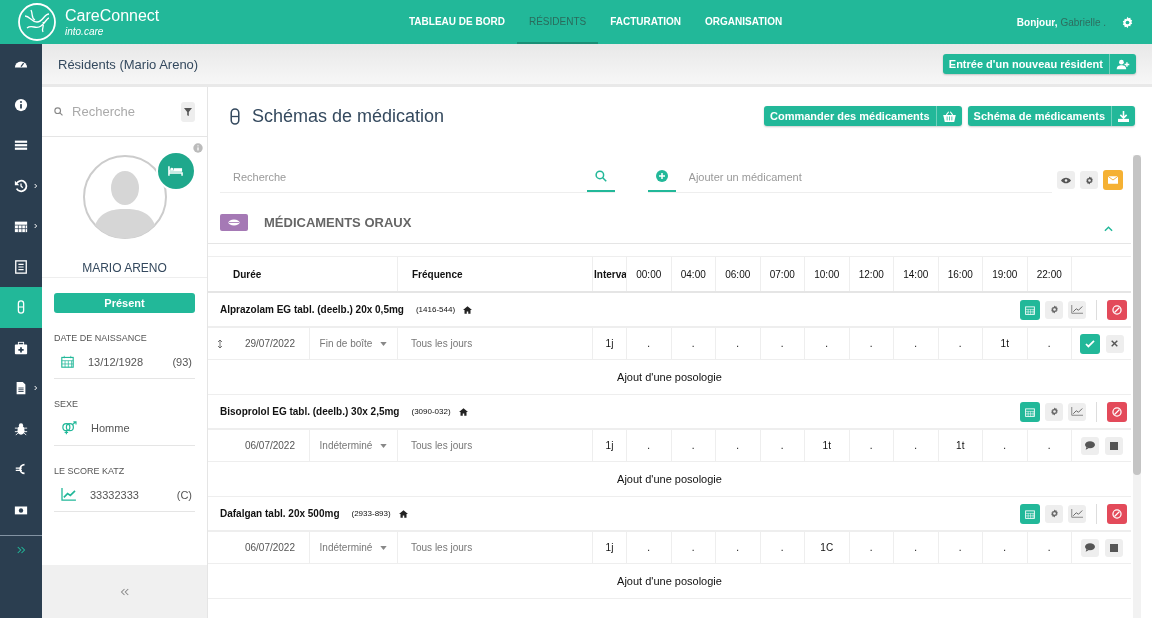 Image resolution: width=1152 pixels, height=618 pixels. What do you see at coordinates (403, 513) in the screenshot?
I see `home-icon` at bounding box center [403, 513].